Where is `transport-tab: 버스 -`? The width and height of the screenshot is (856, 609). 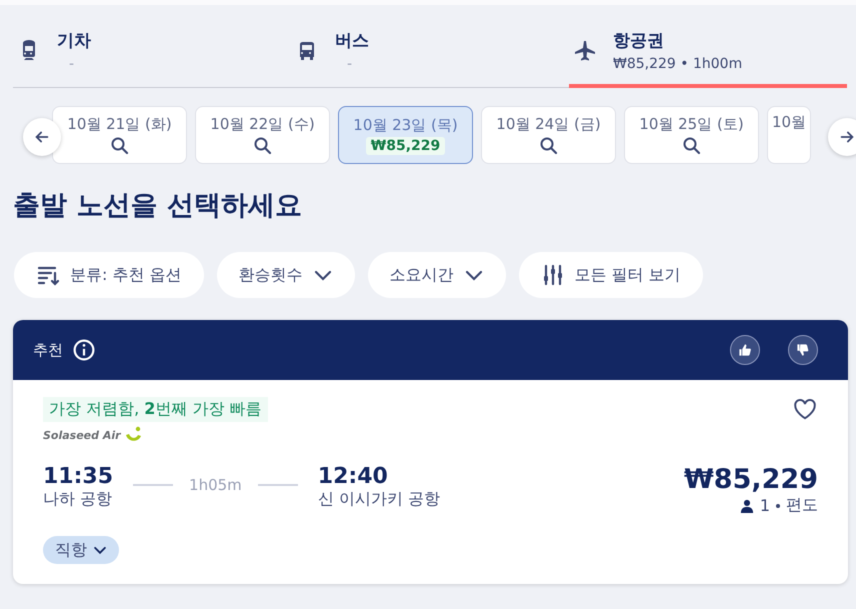 transport-tab: 버스 - is located at coordinates (430, 49).